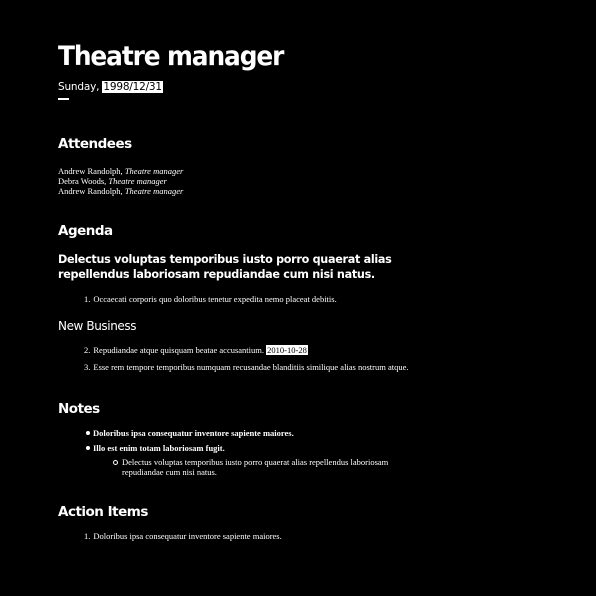 The height and width of the screenshot is (596, 596). What do you see at coordinates (63, 99) in the screenshot?
I see `title-divider` at bounding box center [63, 99].